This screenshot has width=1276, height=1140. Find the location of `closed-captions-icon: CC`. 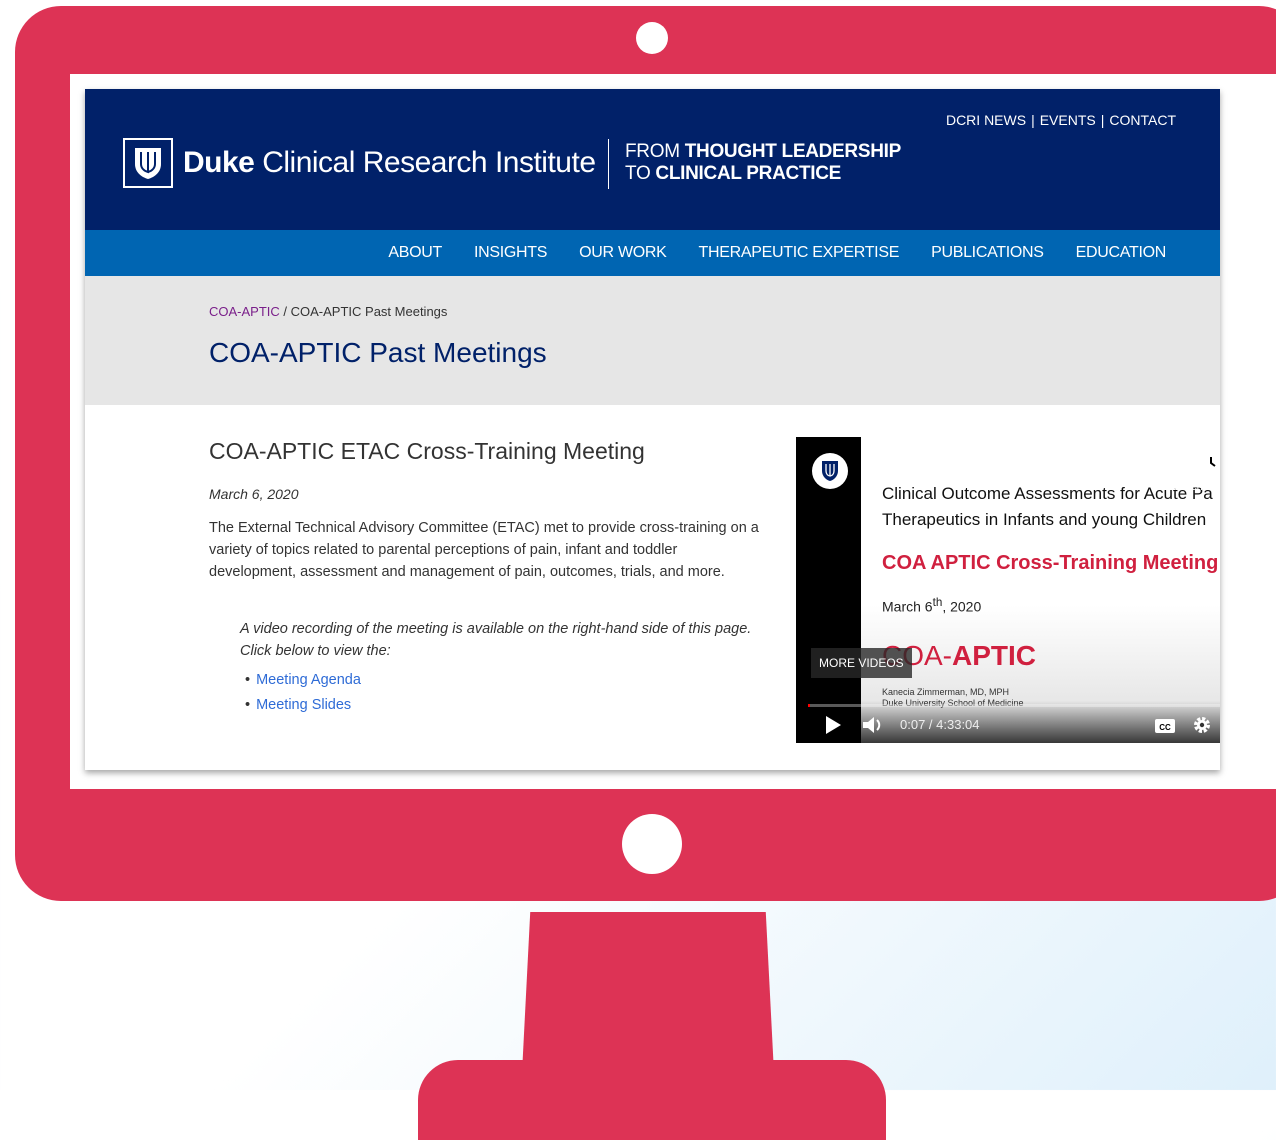

closed-captions-icon: CC is located at coordinates (1165, 726).